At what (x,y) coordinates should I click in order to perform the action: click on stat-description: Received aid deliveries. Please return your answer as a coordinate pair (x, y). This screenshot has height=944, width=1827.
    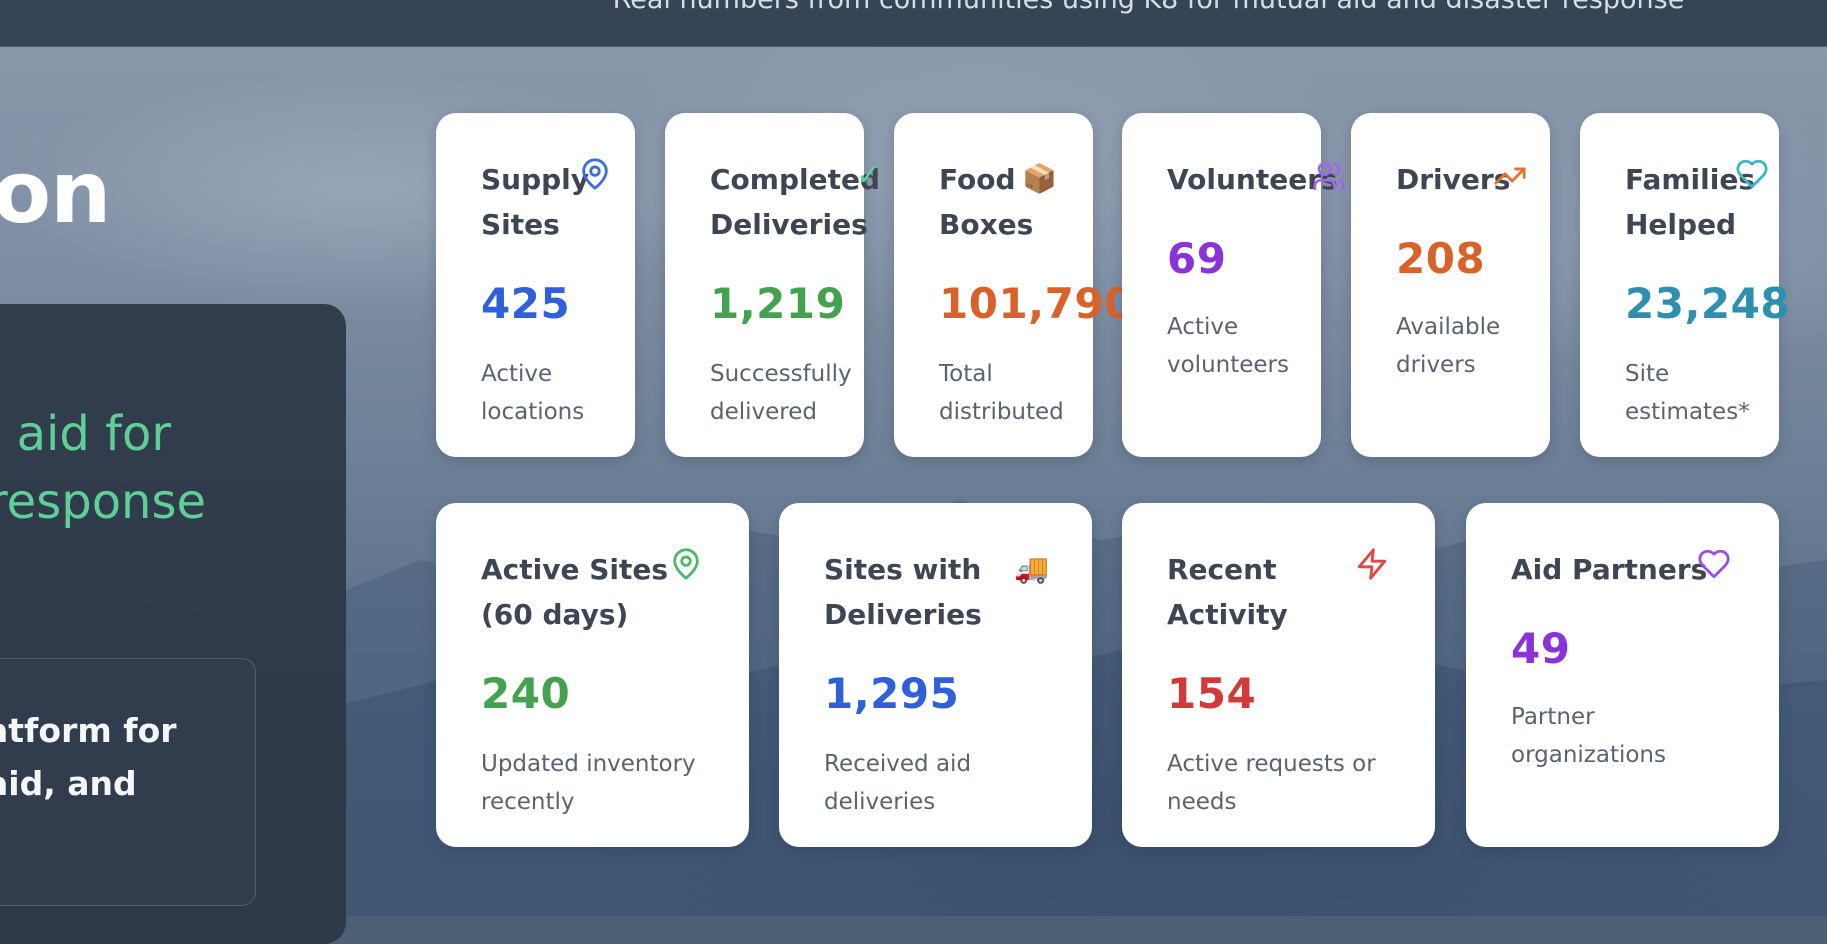
    Looking at the image, I should click on (898, 783).